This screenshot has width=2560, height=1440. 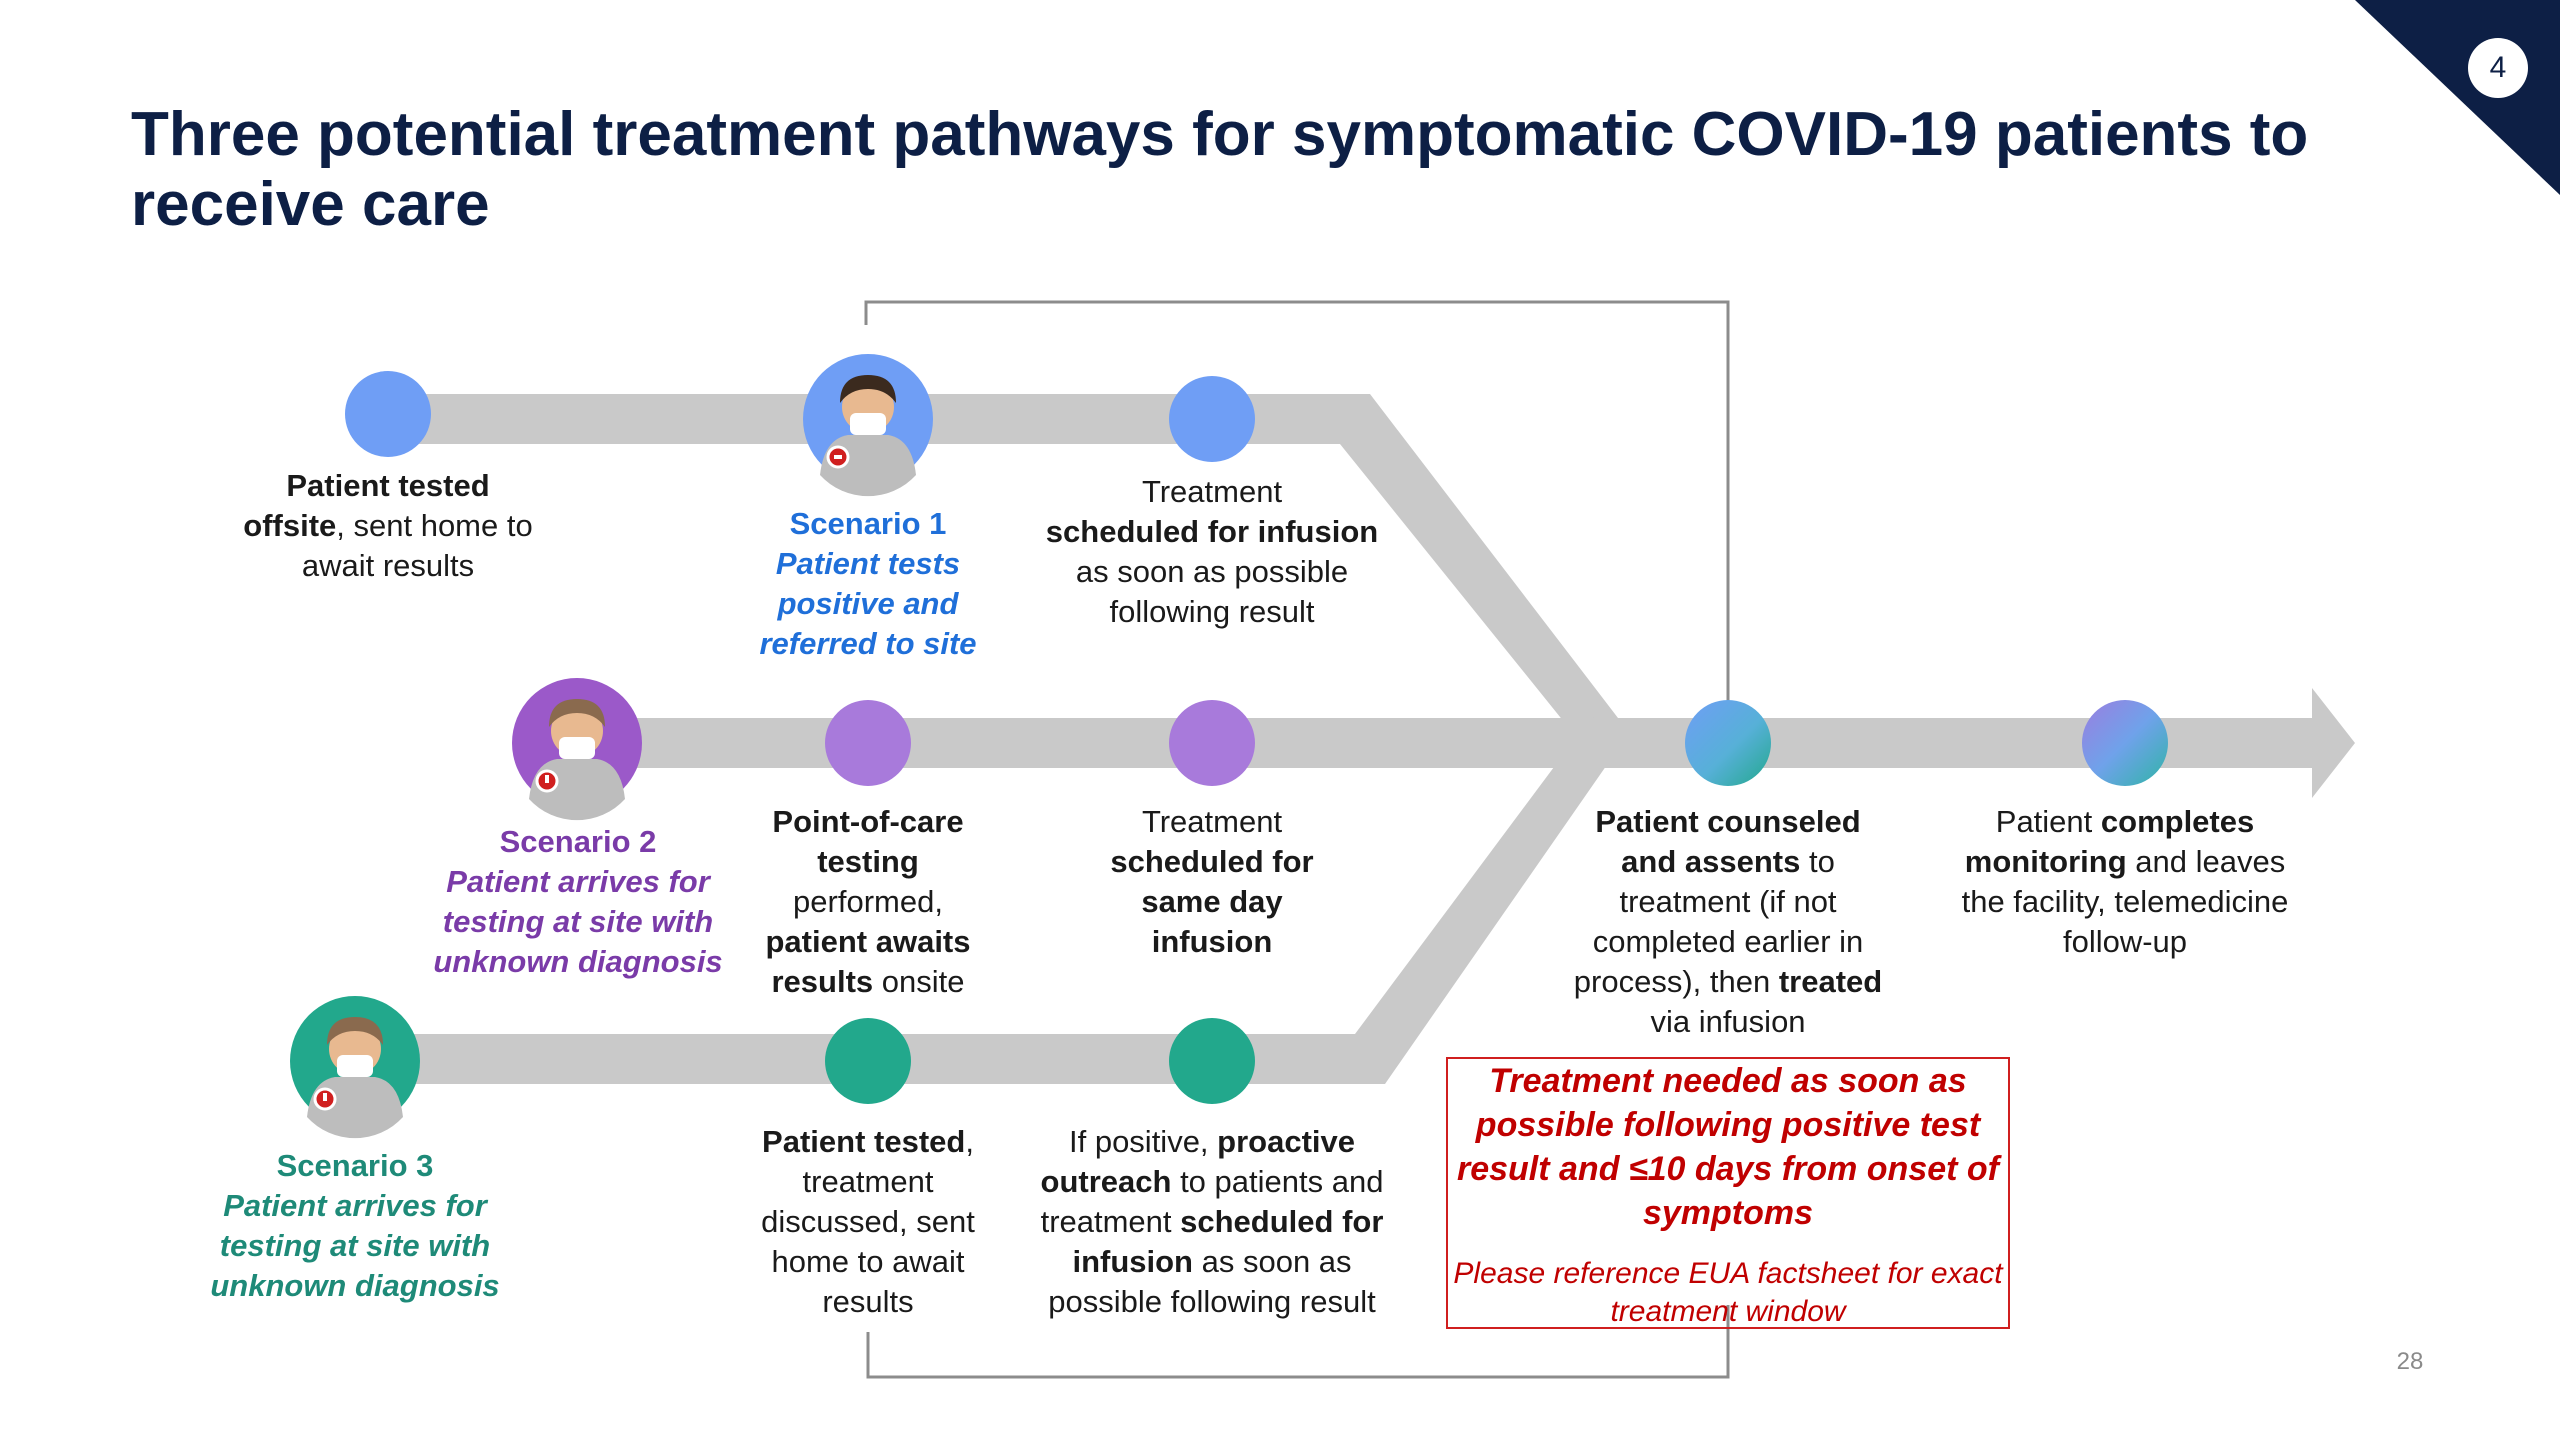 I want to click on text-plain: as soon as possible following result, so click(x=1212, y=591).